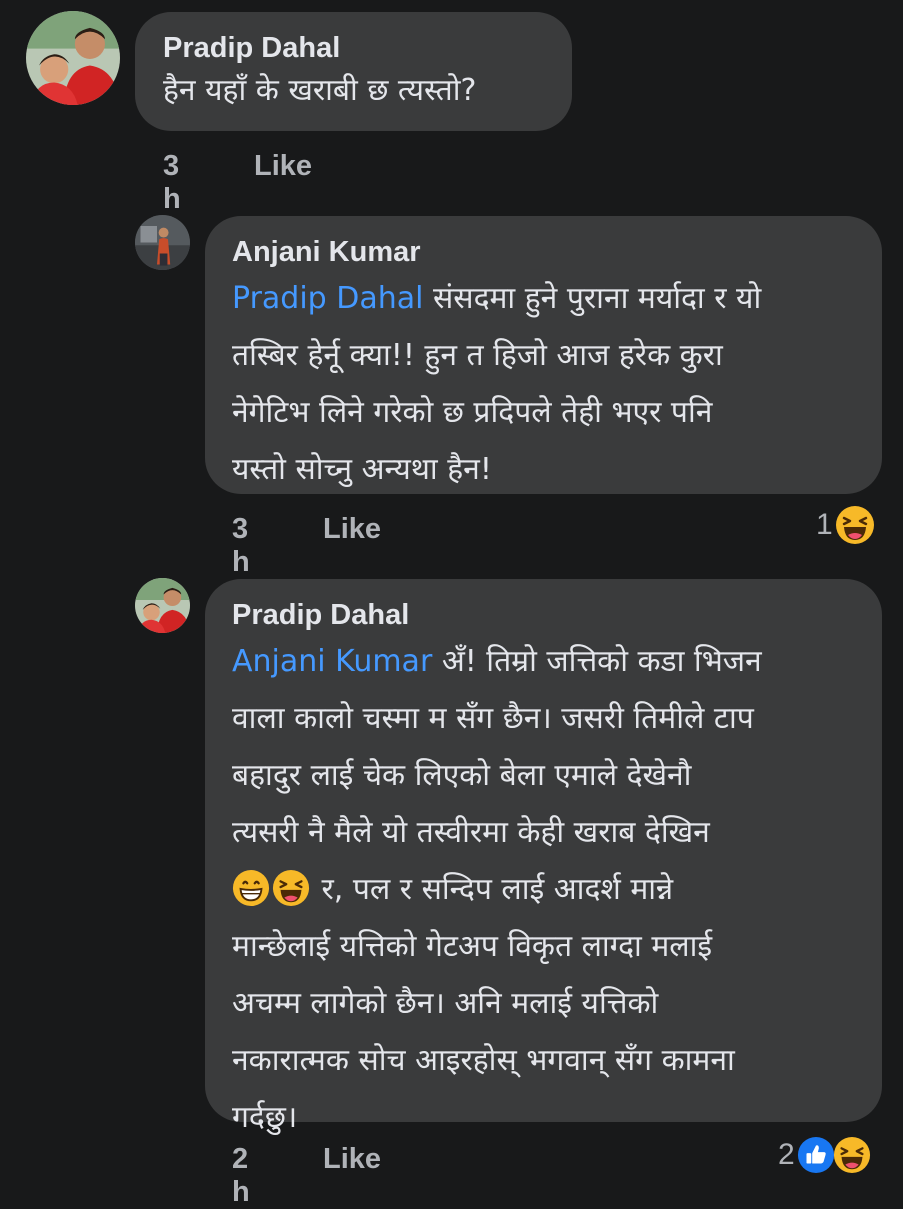 Image resolution: width=903 pixels, height=1209 pixels. Describe the element at coordinates (332, 661) in the screenshot. I see `mention-link: Anjani Kumar` at that location.